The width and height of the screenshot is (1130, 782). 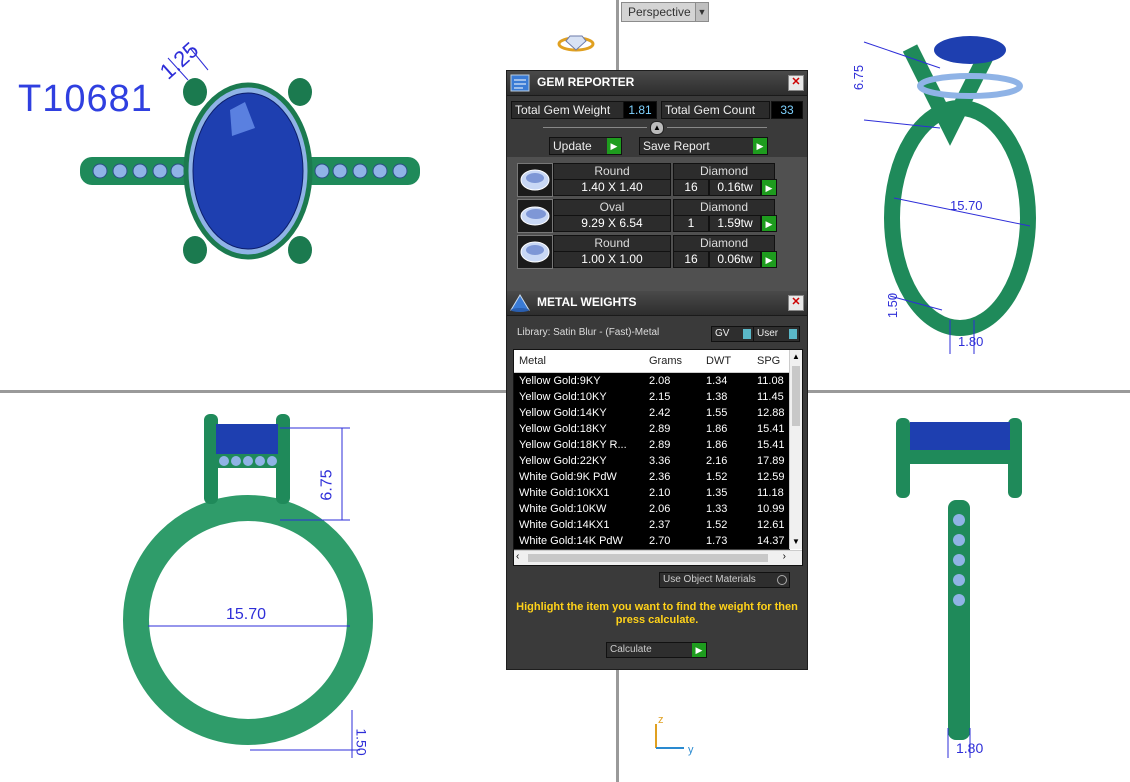 I want to click on table-row: White Gold:10KX1 2.10 1.35 11.18, so click(x=652, y=493).